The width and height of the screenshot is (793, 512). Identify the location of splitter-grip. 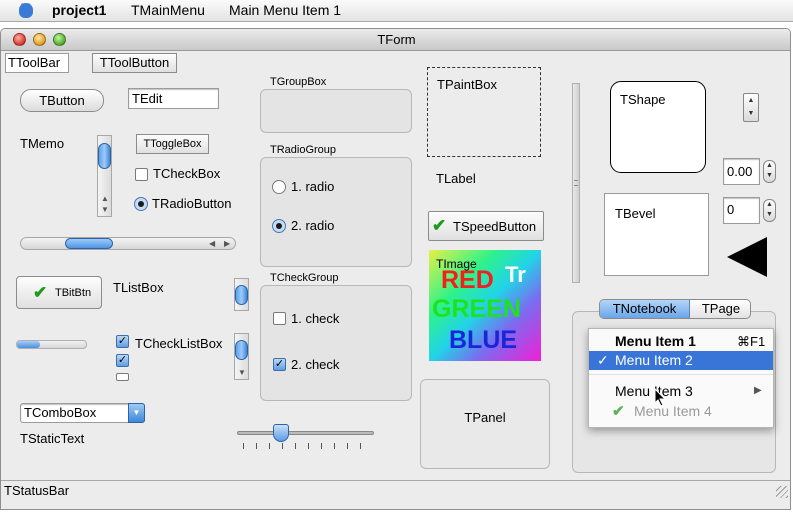
(576, 183).